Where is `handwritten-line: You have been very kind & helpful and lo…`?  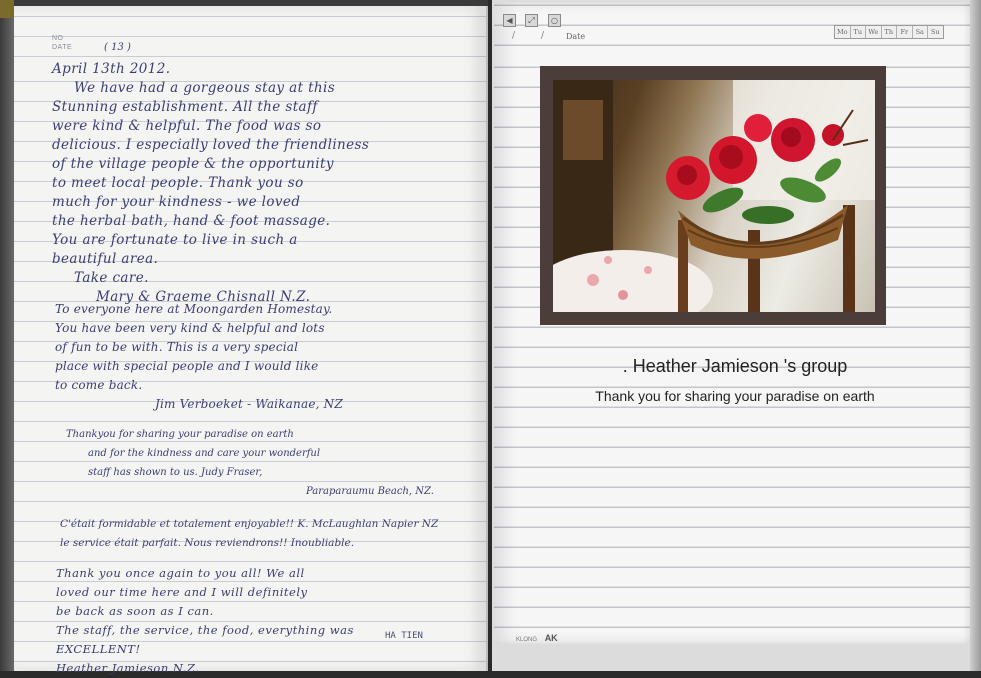 handwritten-line: You have been very kind & helpful and lo… is located at coordinates (190, 328).